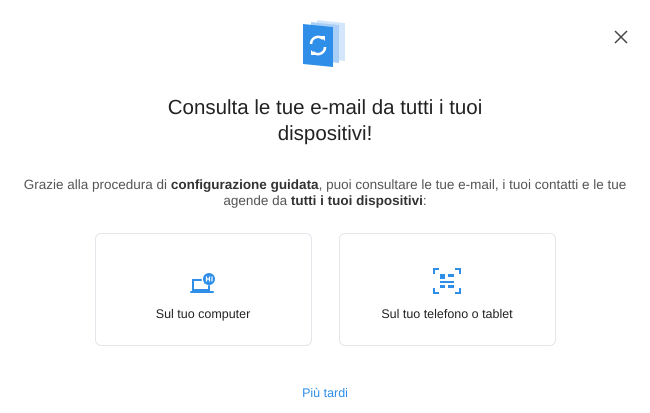 The image size is (650, 413). I want to click on close-icon, so click(621, 37).